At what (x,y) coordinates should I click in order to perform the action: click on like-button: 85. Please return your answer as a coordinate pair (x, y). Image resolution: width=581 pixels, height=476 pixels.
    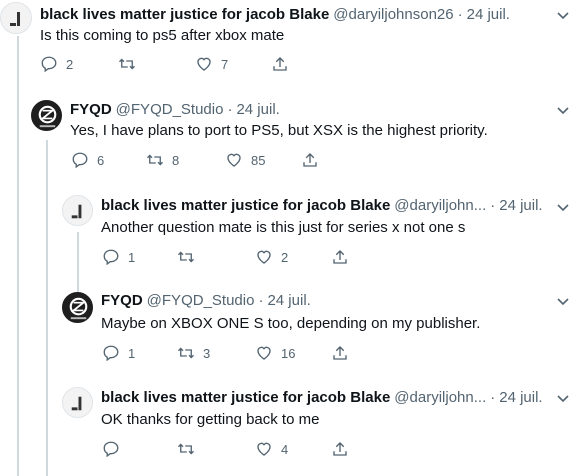
    Looking at the image, I should click on (245, 160).